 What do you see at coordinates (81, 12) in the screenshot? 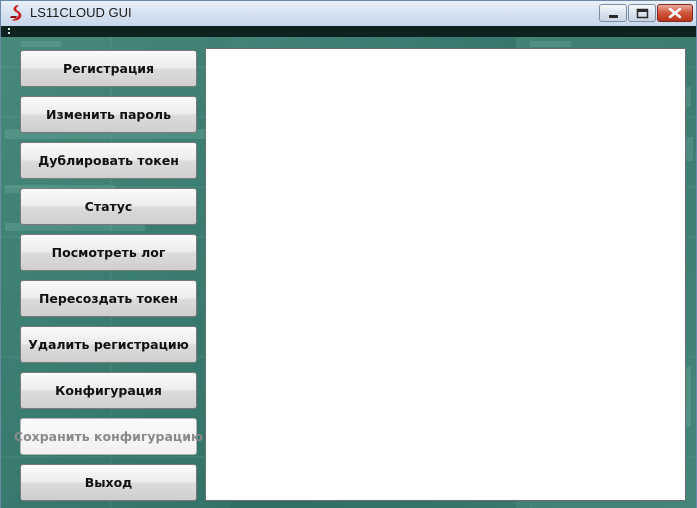
I see `window-title: LS11CLOUD GUI` at bounding box center [81, 12].